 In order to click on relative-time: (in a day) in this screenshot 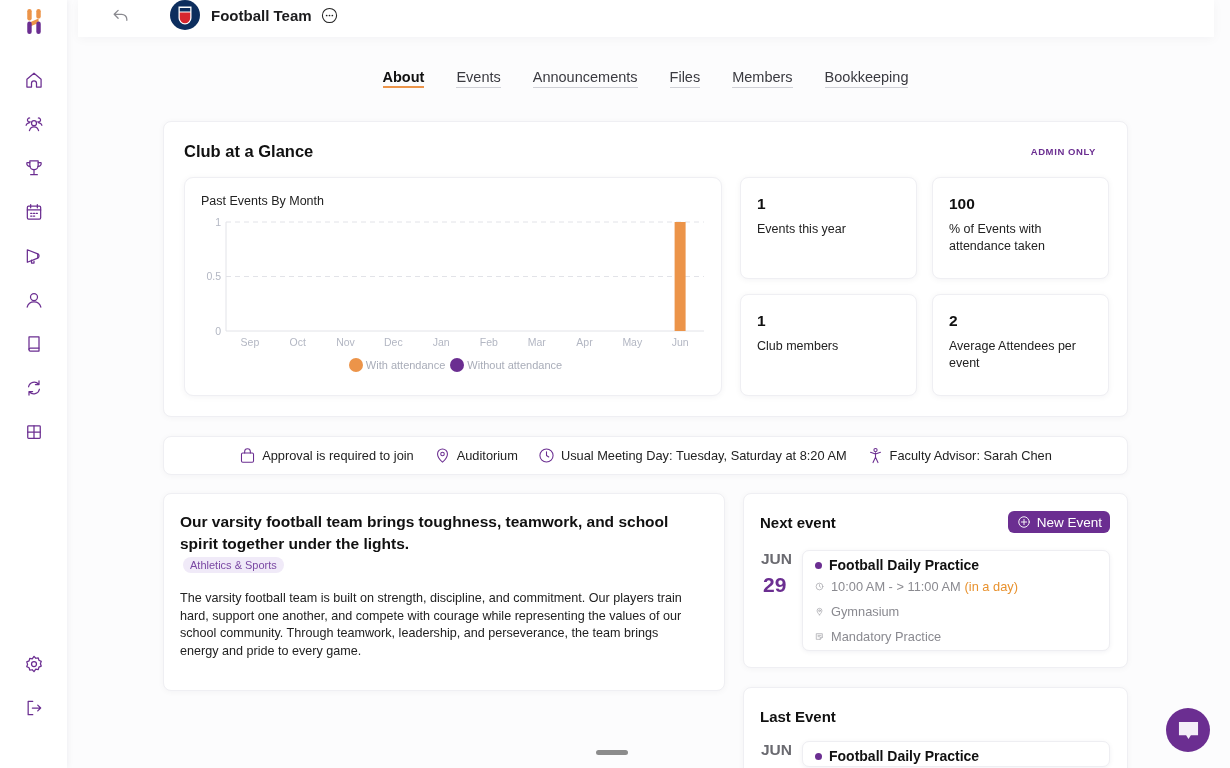, I will do `click(991, 586)`.